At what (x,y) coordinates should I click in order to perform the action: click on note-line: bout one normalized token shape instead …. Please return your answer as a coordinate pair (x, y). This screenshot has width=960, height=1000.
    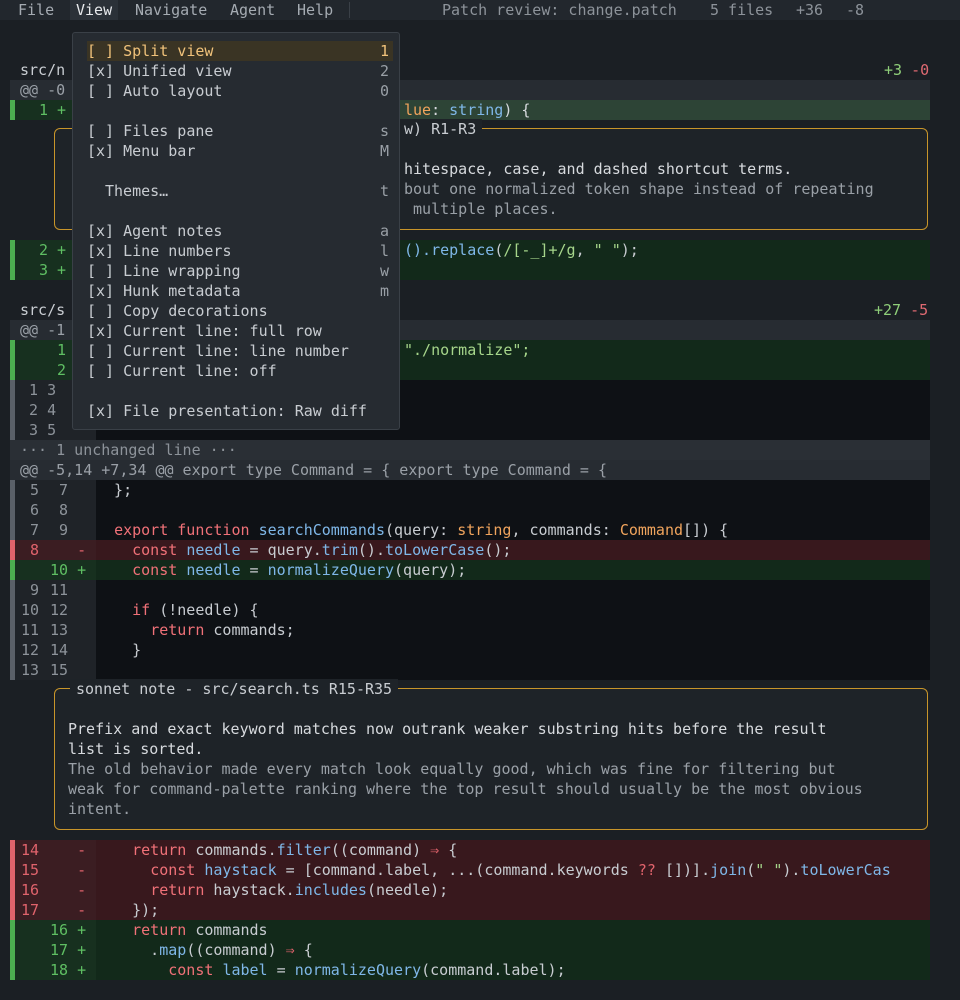
    Looking at the image, I should click on (639, 189).